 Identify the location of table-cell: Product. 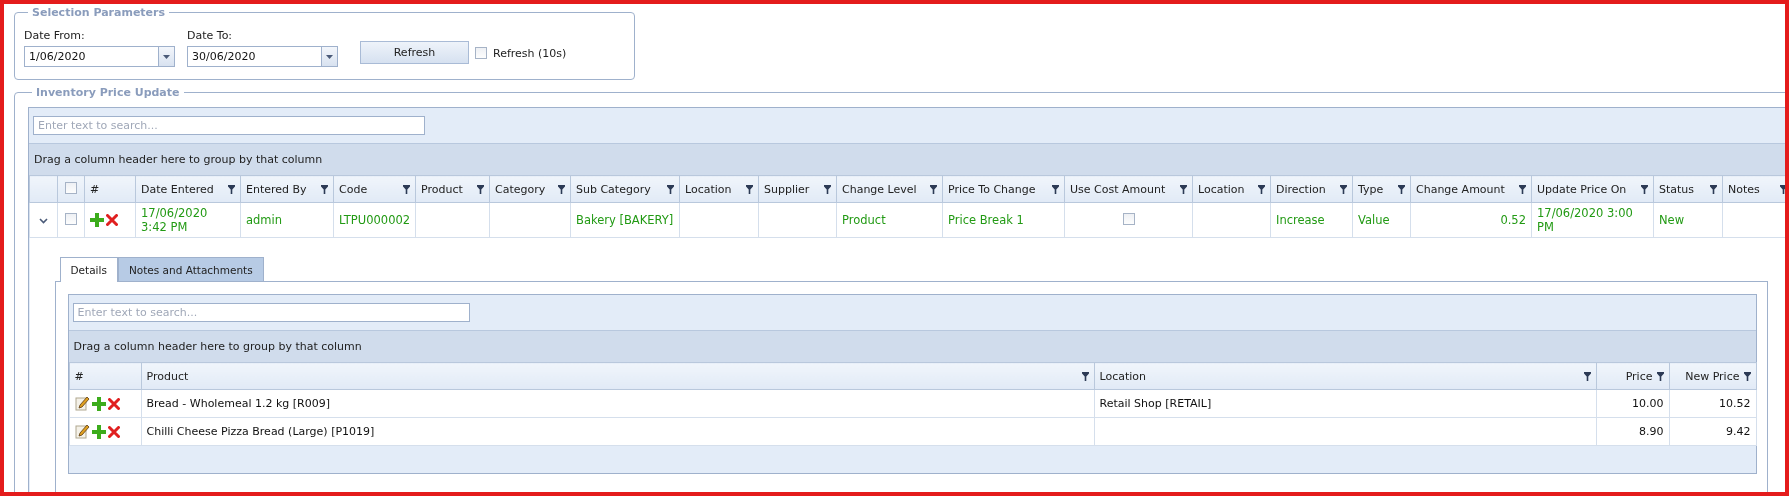
(864, 220).